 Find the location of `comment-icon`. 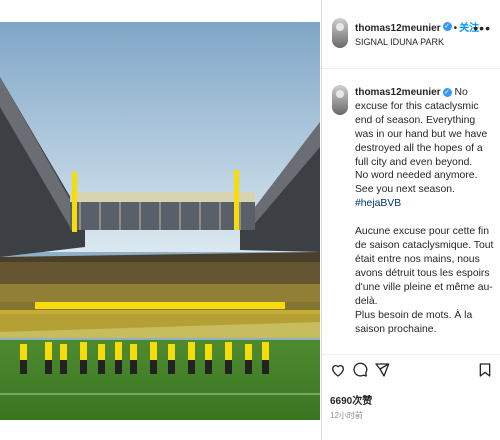

comment-icon is located at coordinates (360, 370).